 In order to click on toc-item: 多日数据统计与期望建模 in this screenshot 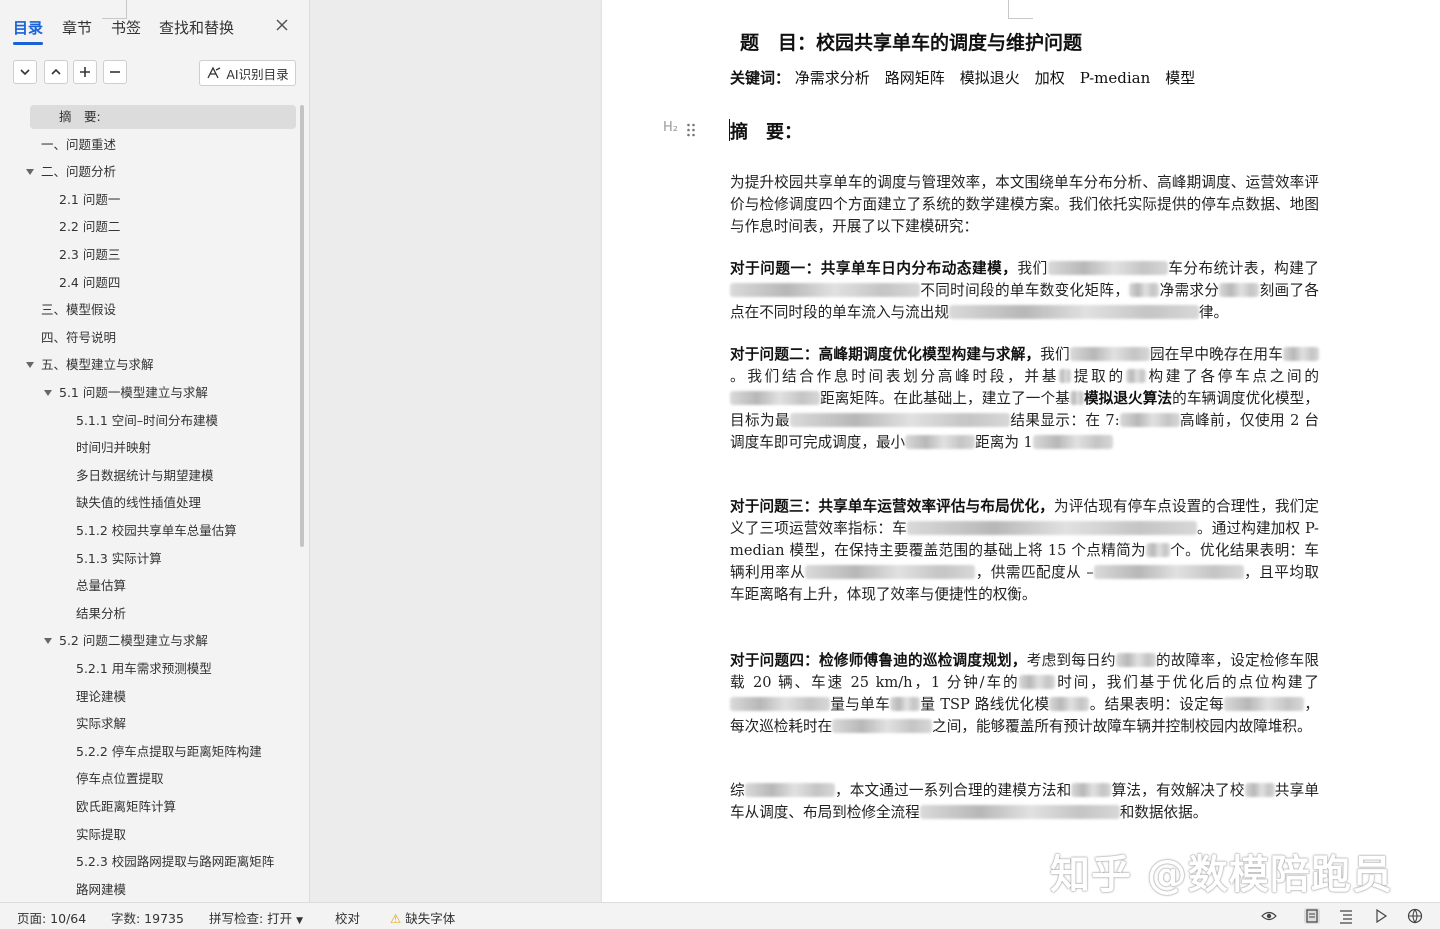, I will do `click(149, 476)`.